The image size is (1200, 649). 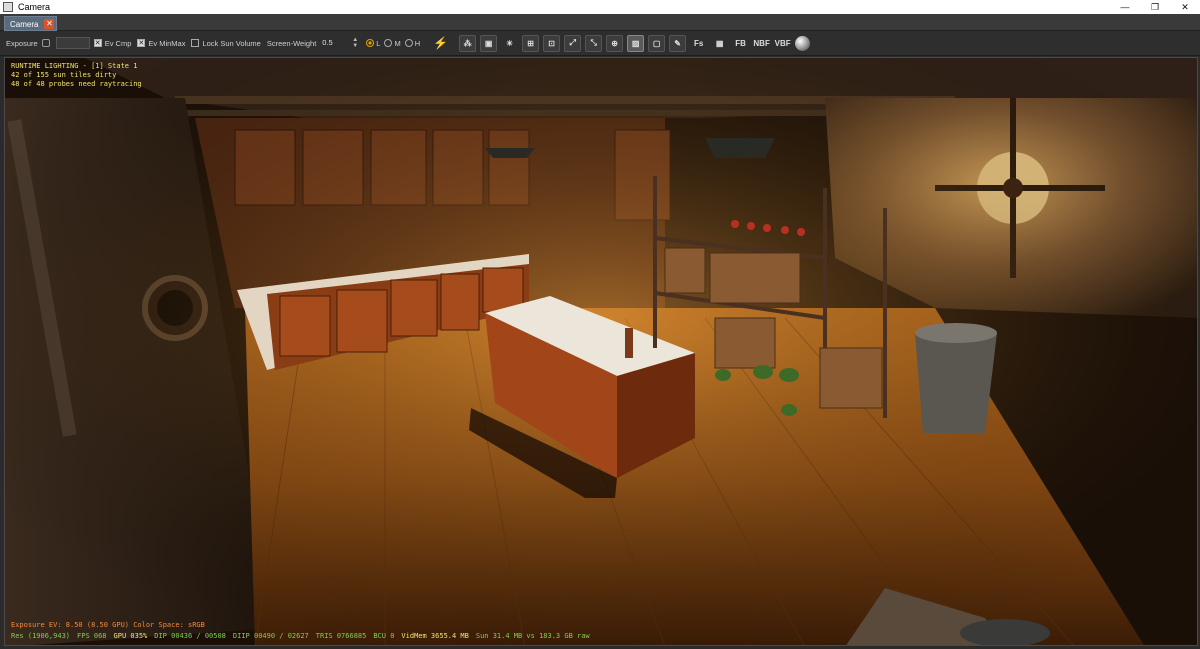 What do you see at coordinates (1125, 7) in the screenshot?
I see `minimize-button: —` at bounding box center [1125, 7].